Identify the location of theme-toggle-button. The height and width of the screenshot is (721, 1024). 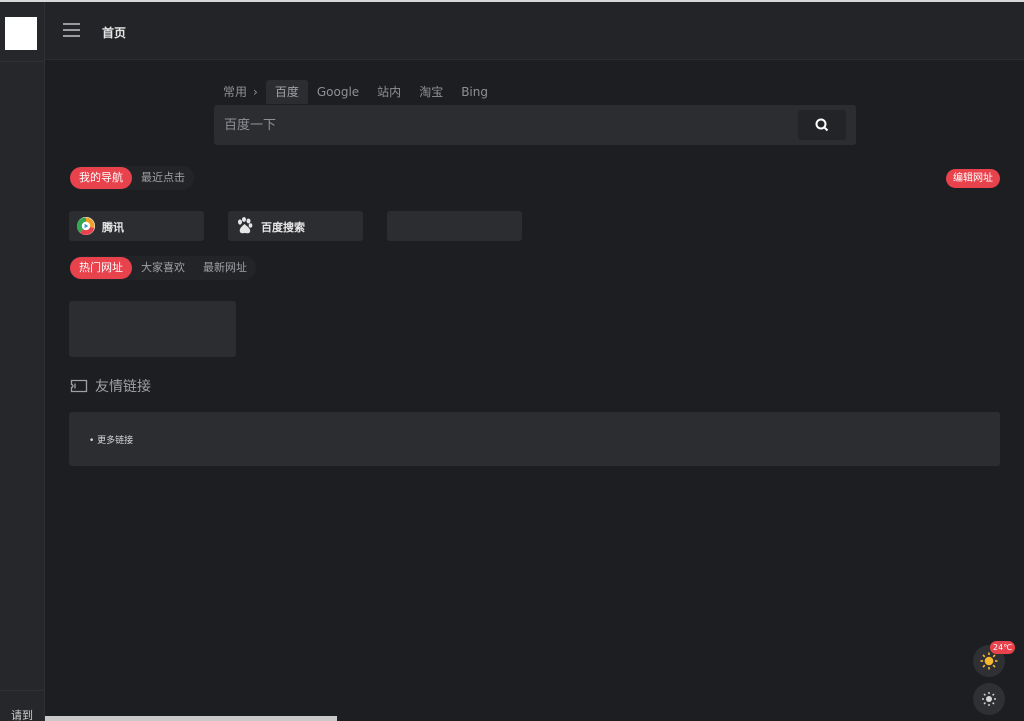
(989, 699).